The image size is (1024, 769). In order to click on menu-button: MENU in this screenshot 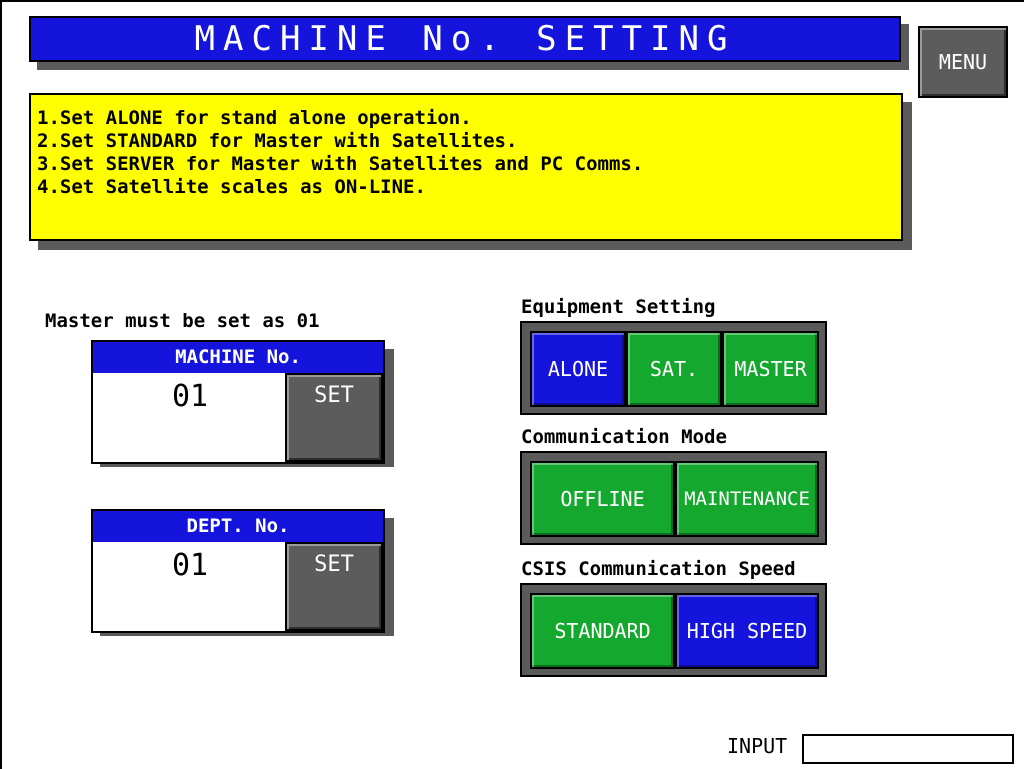, I will do `click(963, 62)`.